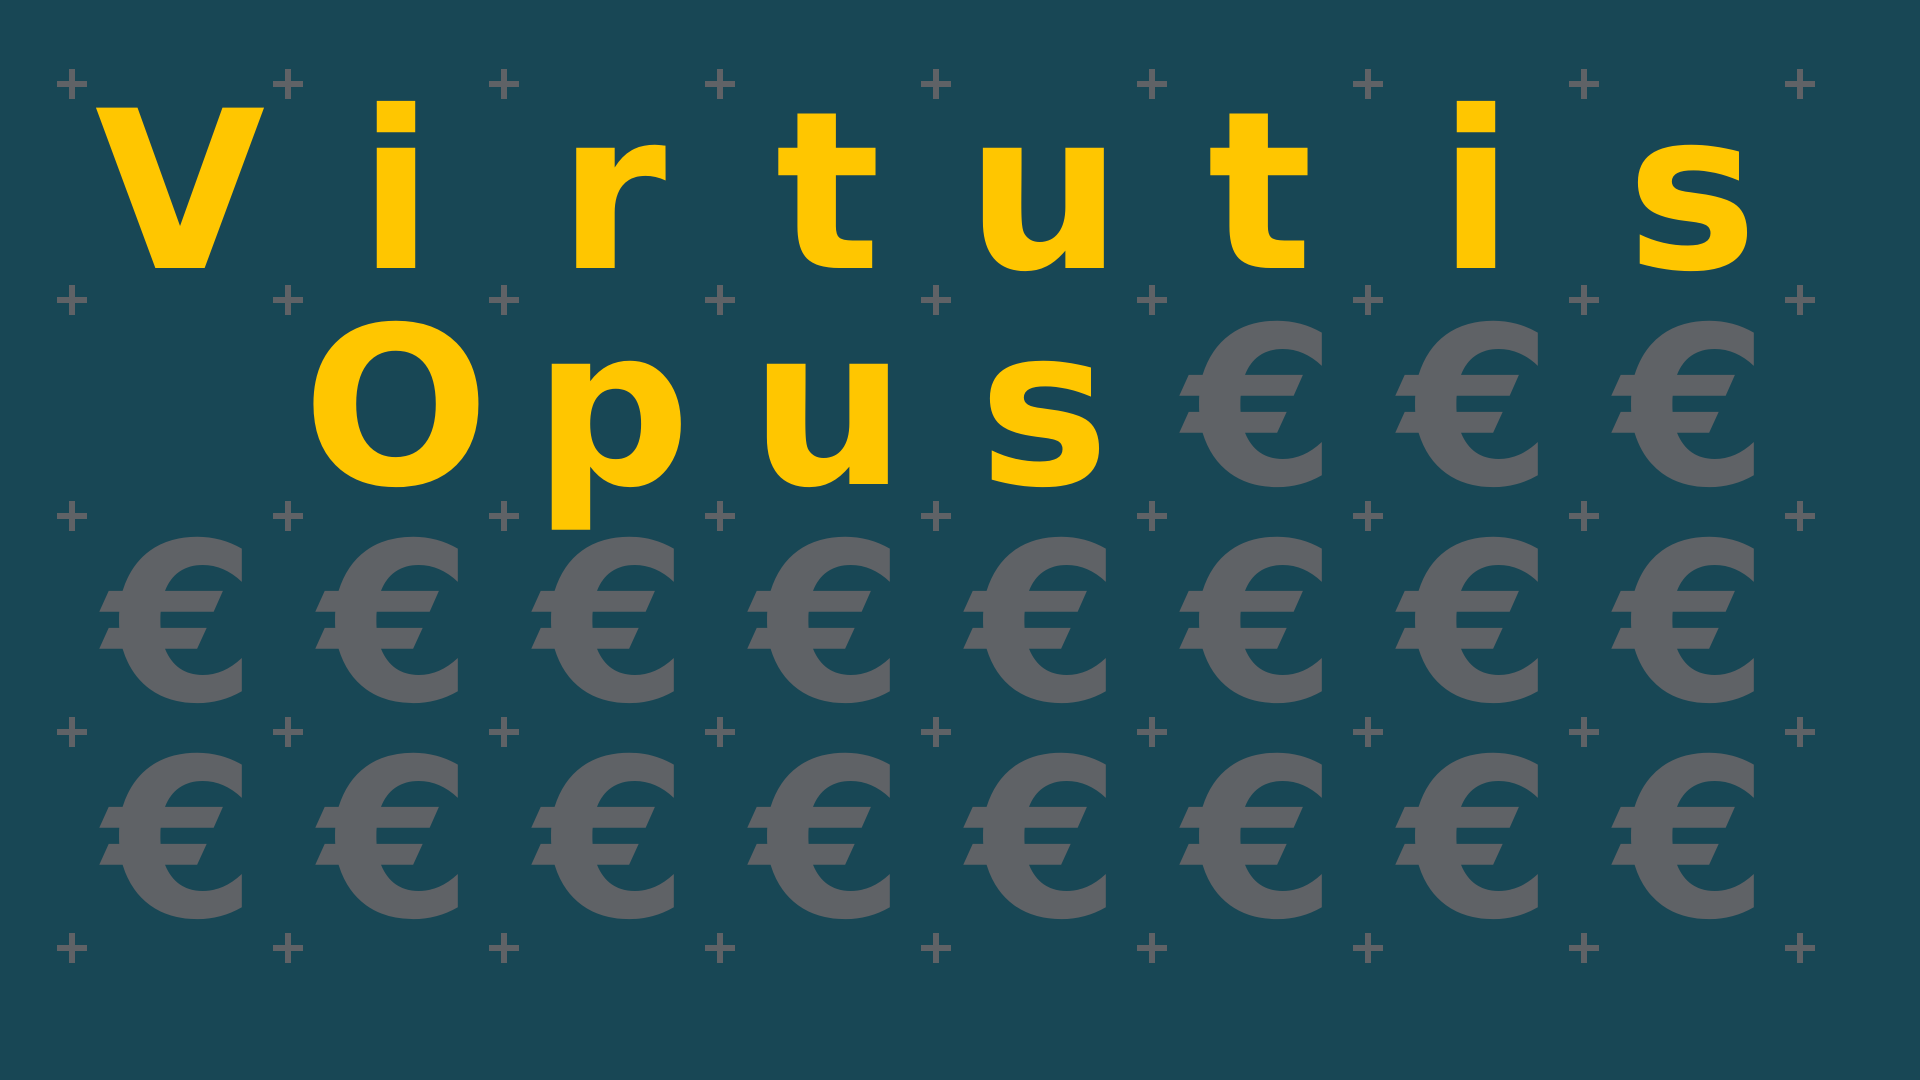  What do you see at coordinates (180, 192) in the screenshot?
I see `title-letter: V` at bounding box center [180, 192].